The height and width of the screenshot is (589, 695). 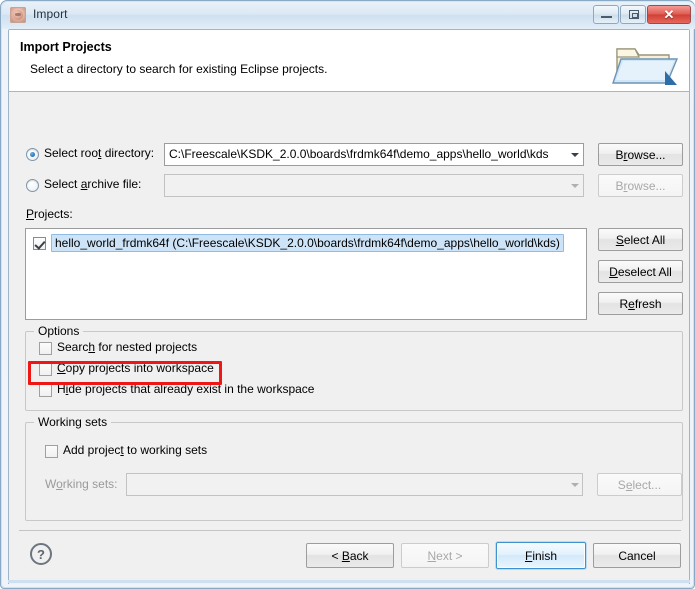 I want to click on checkbox-search-nested, so click(x=45, y=348).